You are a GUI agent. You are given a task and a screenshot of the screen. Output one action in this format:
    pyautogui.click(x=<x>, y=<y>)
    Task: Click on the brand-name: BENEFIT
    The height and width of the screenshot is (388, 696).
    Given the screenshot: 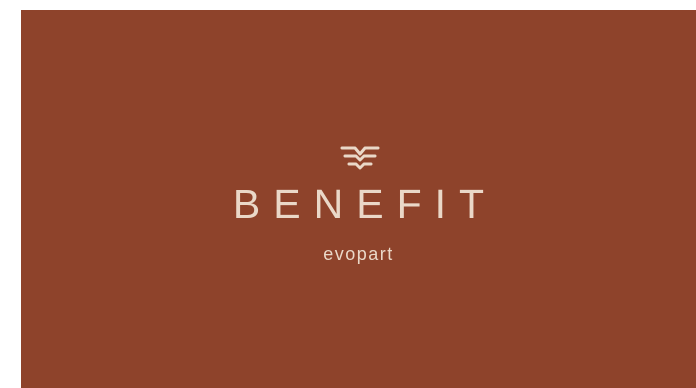 What is the action you would take?
    pyautogui.click(x=365, y=204)
    